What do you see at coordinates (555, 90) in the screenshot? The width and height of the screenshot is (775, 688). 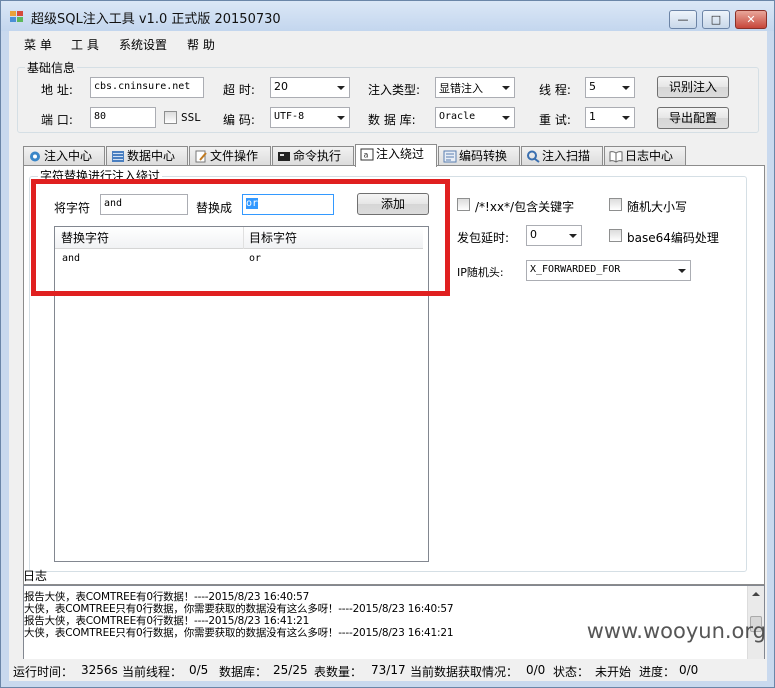 I see `threads-label: 线 程:` at bounding box center [555, 90].